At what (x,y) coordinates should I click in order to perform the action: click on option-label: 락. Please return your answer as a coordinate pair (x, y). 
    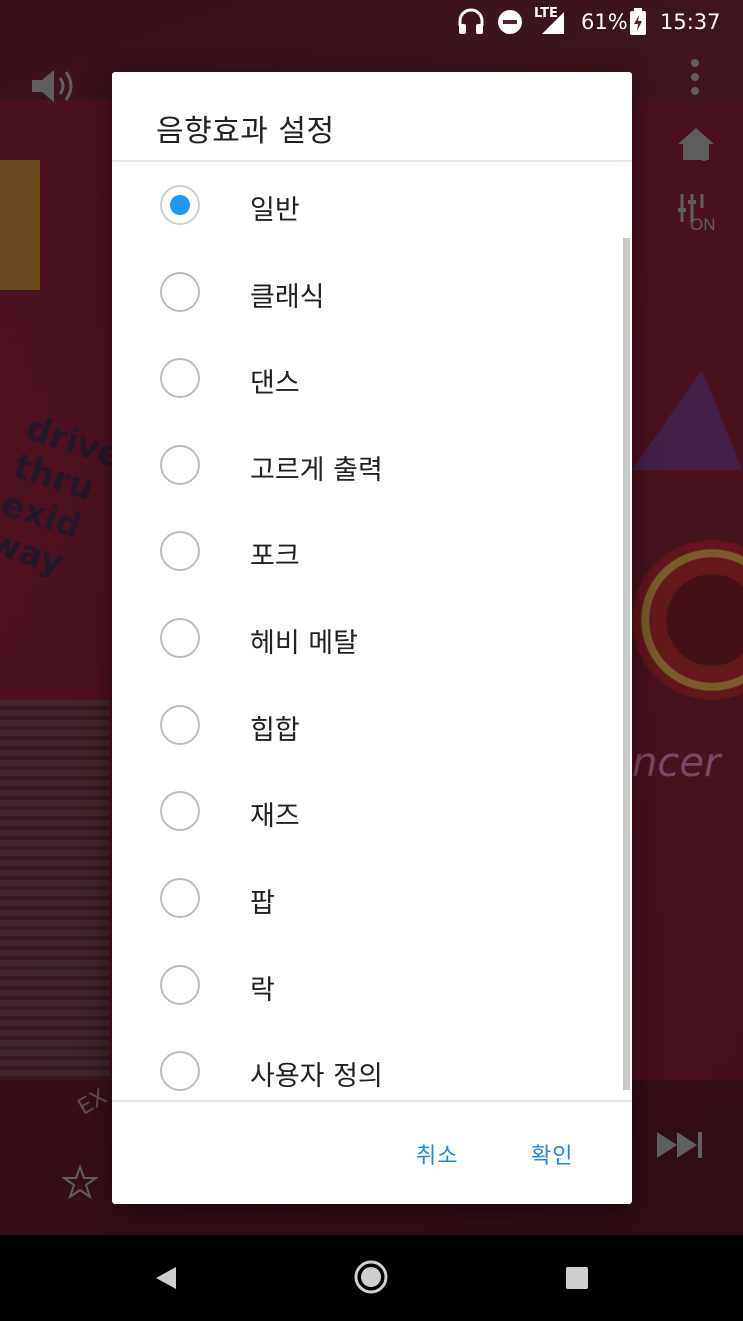
    Looking at the image, I should click on (262, 990).